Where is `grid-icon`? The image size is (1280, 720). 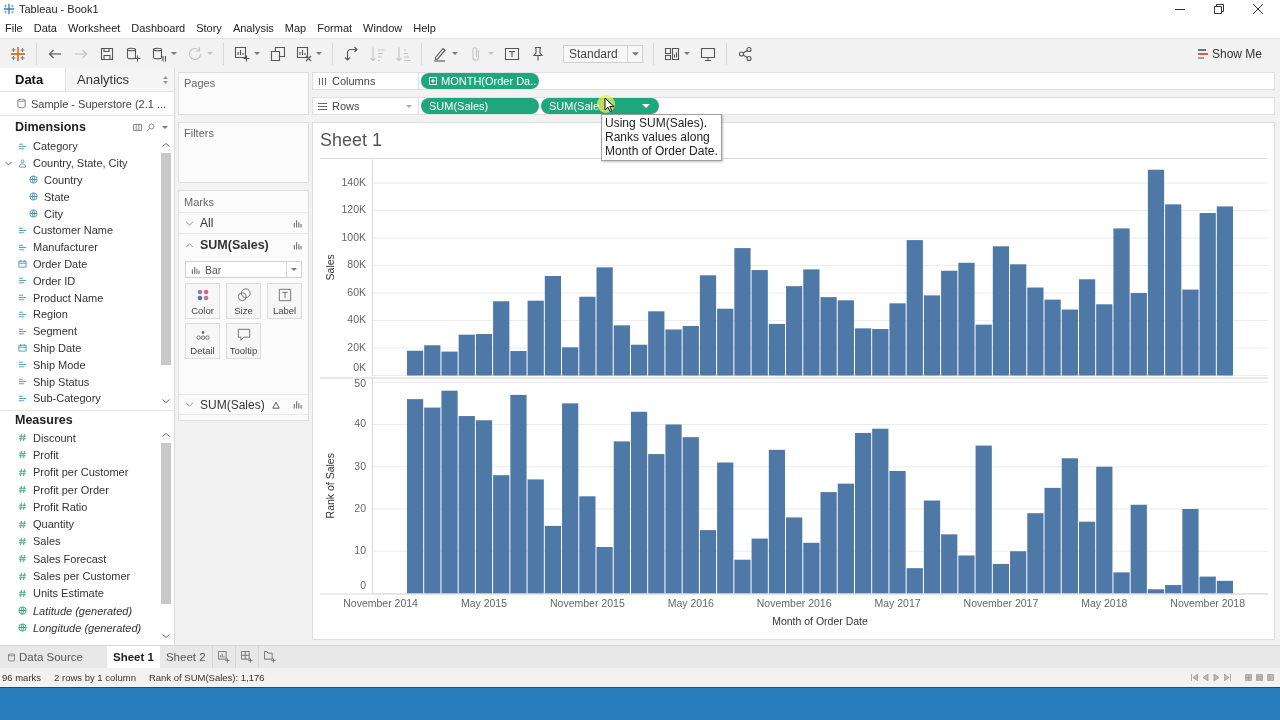 grid-icon is located at coordinates (137, 127).